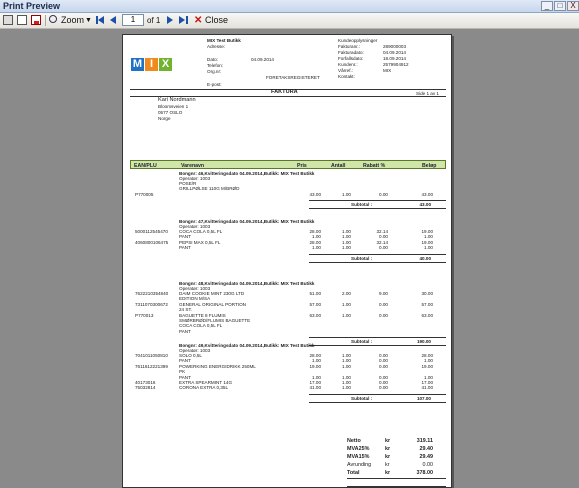  What do you see at coordinates (396, 486) in the screenshot?
I see `total-rule` at bounding box center [396, 486].